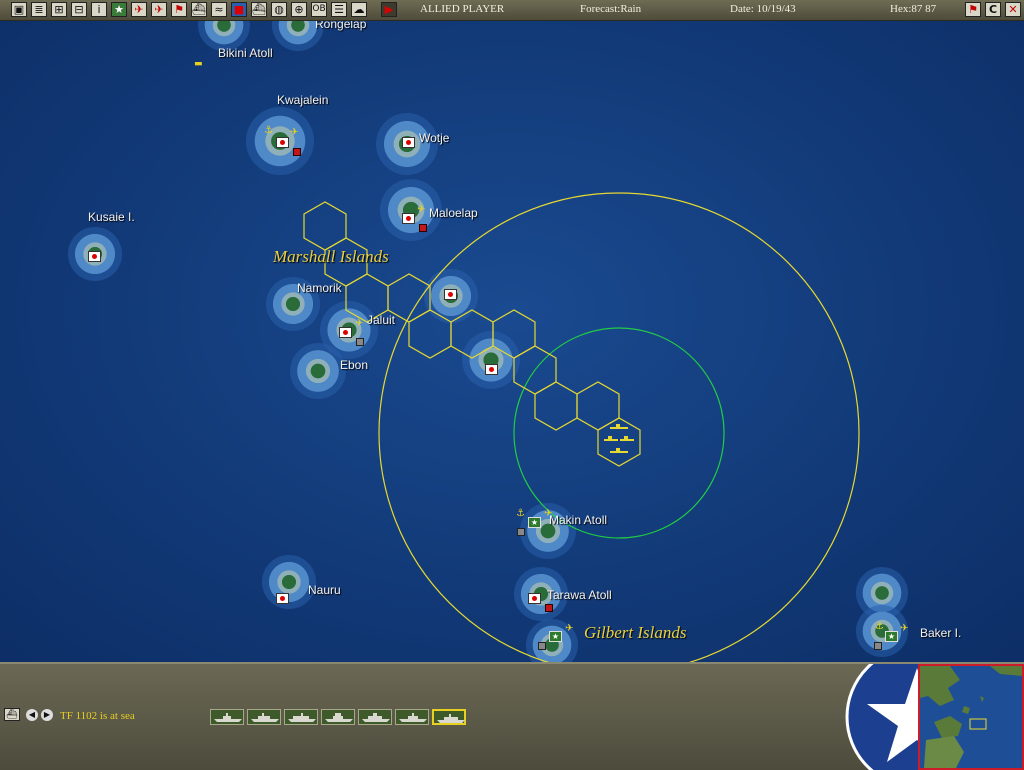  Describe the element at coordinates (302, 100) in the screenshot. I see `location-label: Kwajalein` at that location.